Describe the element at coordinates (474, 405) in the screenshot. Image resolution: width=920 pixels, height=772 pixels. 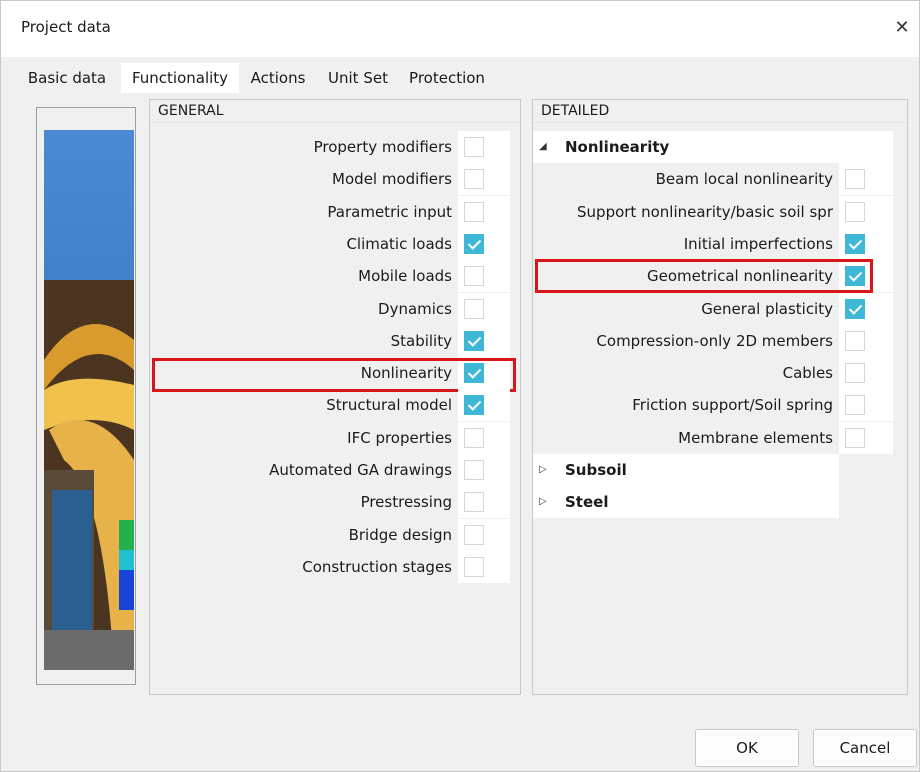
I see `checkbox-structural-model` at that location.